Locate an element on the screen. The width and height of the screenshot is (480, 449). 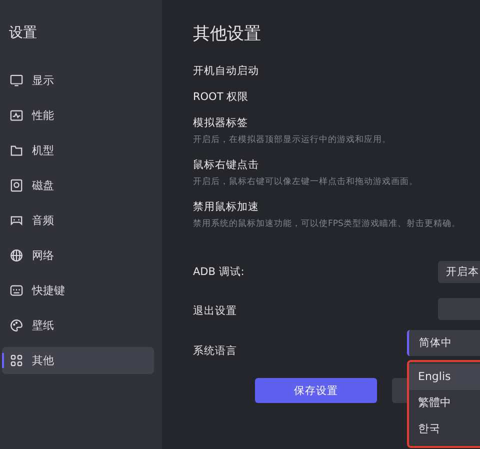
sidebar-title: 设置 is located at coordinates (23, 33).